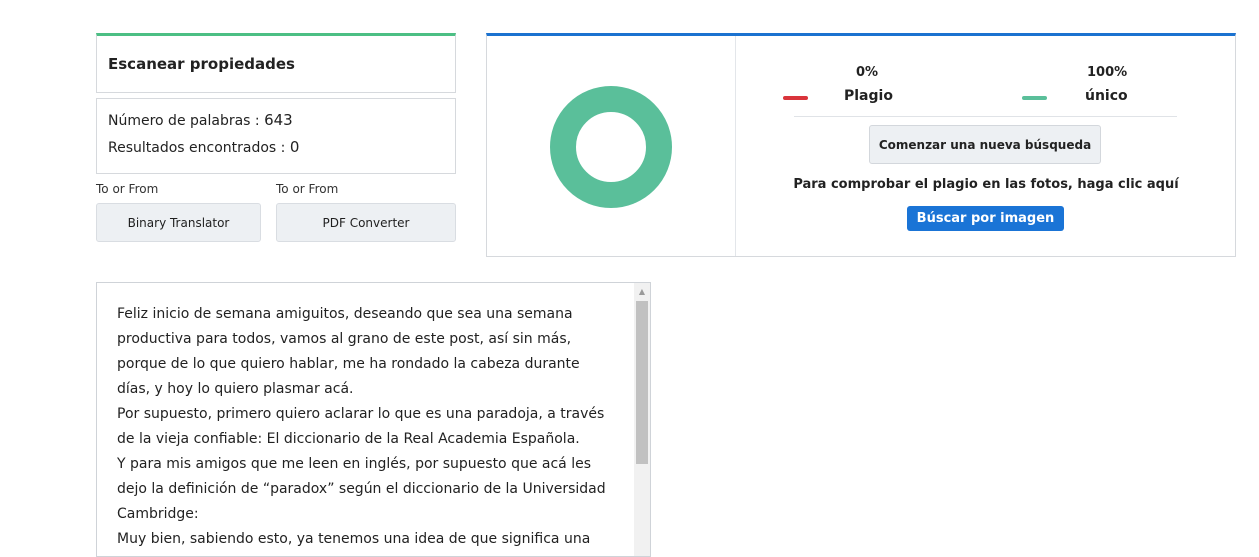 The height and width of the screenshot is (557, 1259). I want to click on new-search-button: Comenzar una nueva búsqueda, so click(985, 144).